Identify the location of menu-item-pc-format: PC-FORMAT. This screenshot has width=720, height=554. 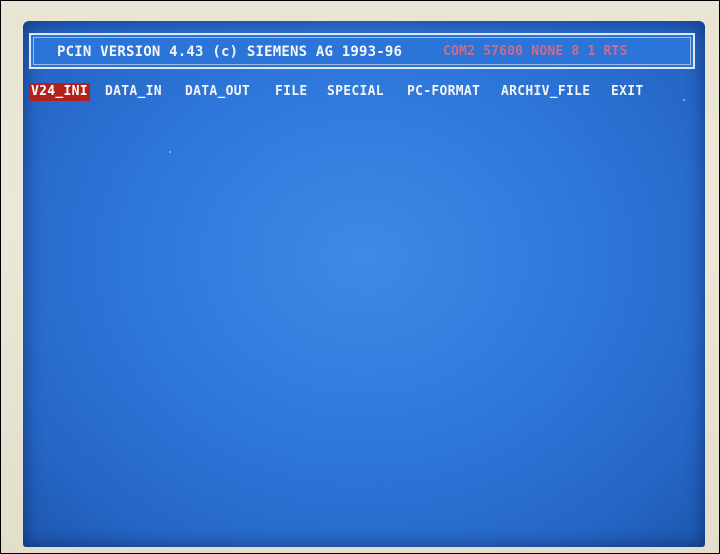
(443, 92).